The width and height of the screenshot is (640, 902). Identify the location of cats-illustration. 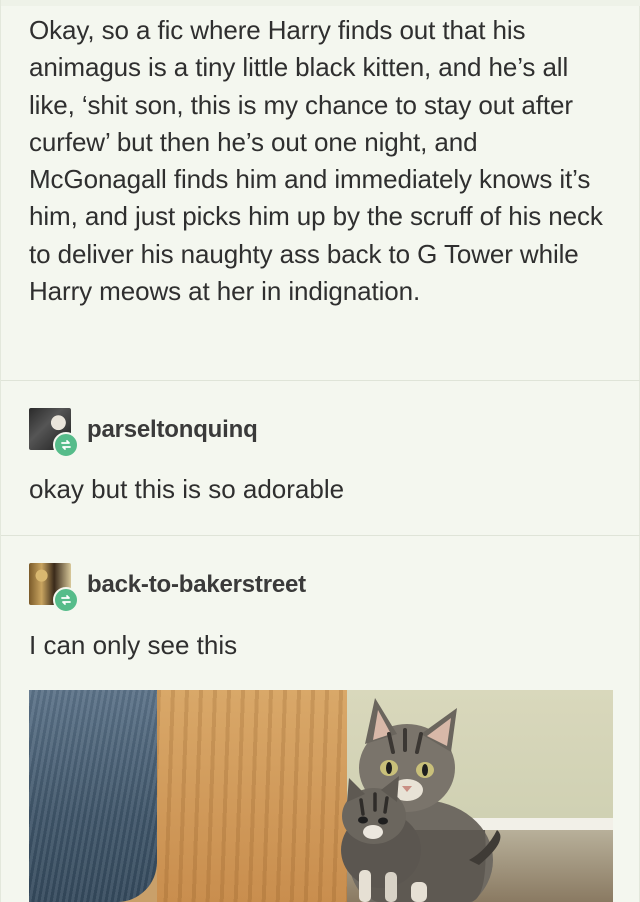
(421, 800).